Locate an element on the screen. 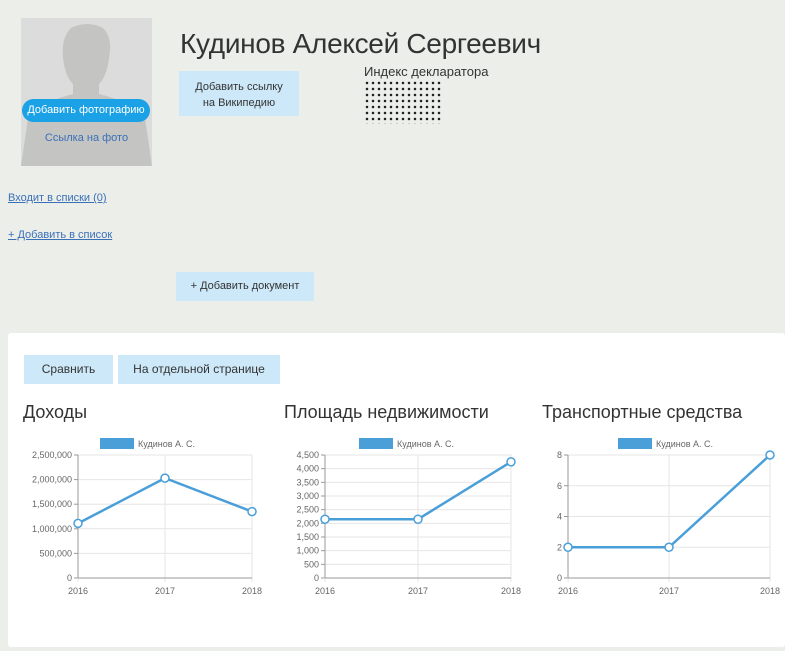  y-tick-label: 2,500,000 is located at coordinates (52, 455).